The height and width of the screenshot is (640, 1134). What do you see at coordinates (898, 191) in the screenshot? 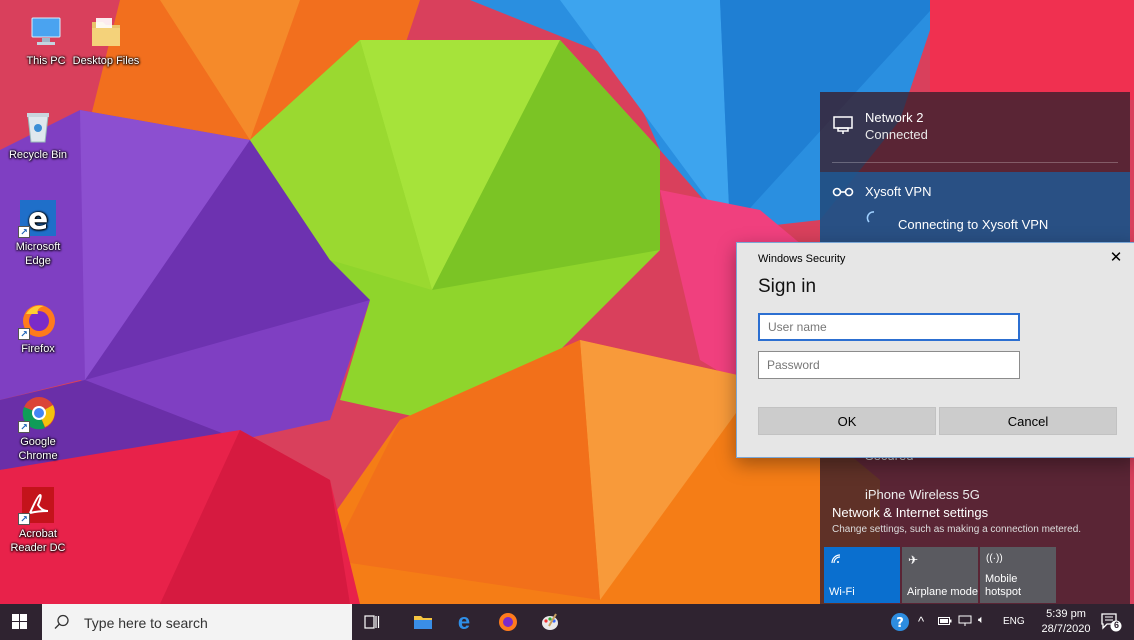
I see `vpn-name: Xysoft VPN` at bounding box center [898, 191].